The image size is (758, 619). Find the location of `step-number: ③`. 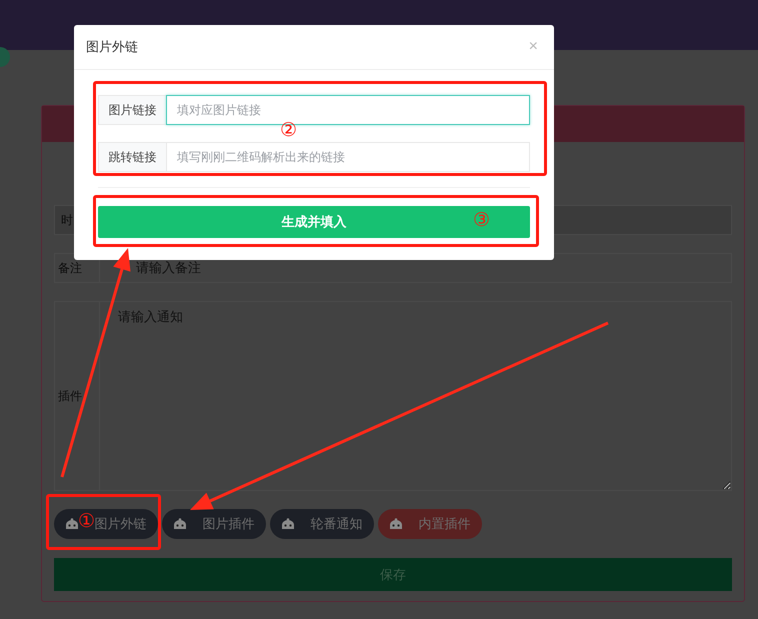

step-number: ③ is located at coordinates (481, 220).